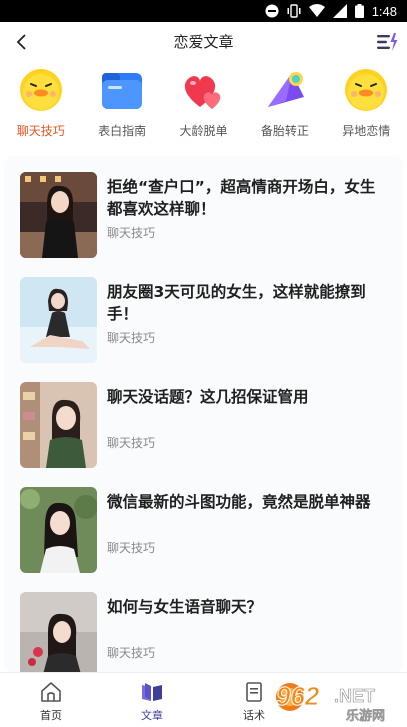 The width and height of the screenshot is (407, 727). What do you see at coordinates (239, 502) in the screenshot?
I see `article-title: 微信最新的斗图功能，竟然是脱单神器` at bounding box center [239, 502].